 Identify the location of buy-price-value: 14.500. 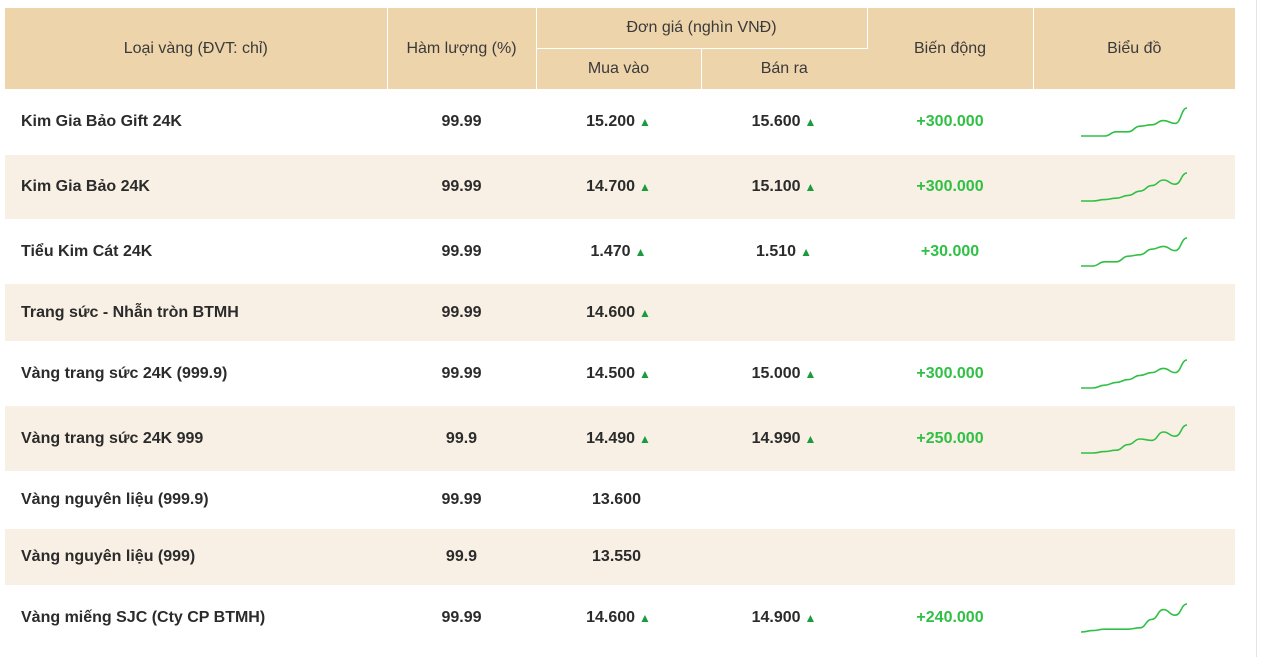
(611, 373).